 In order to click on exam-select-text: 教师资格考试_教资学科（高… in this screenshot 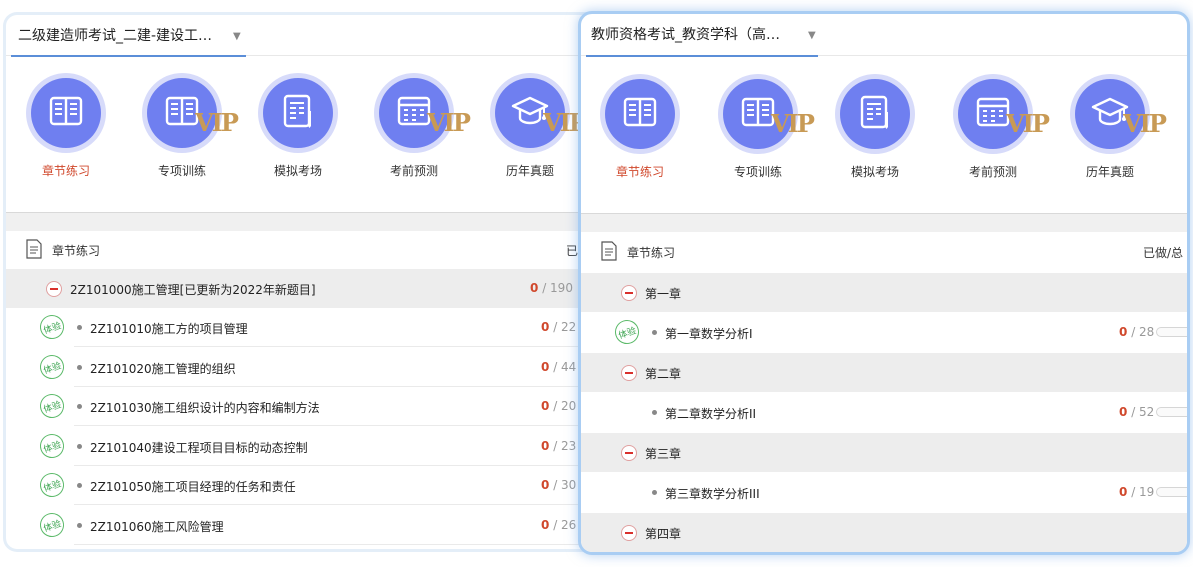, I will do `click(685, 35)`.